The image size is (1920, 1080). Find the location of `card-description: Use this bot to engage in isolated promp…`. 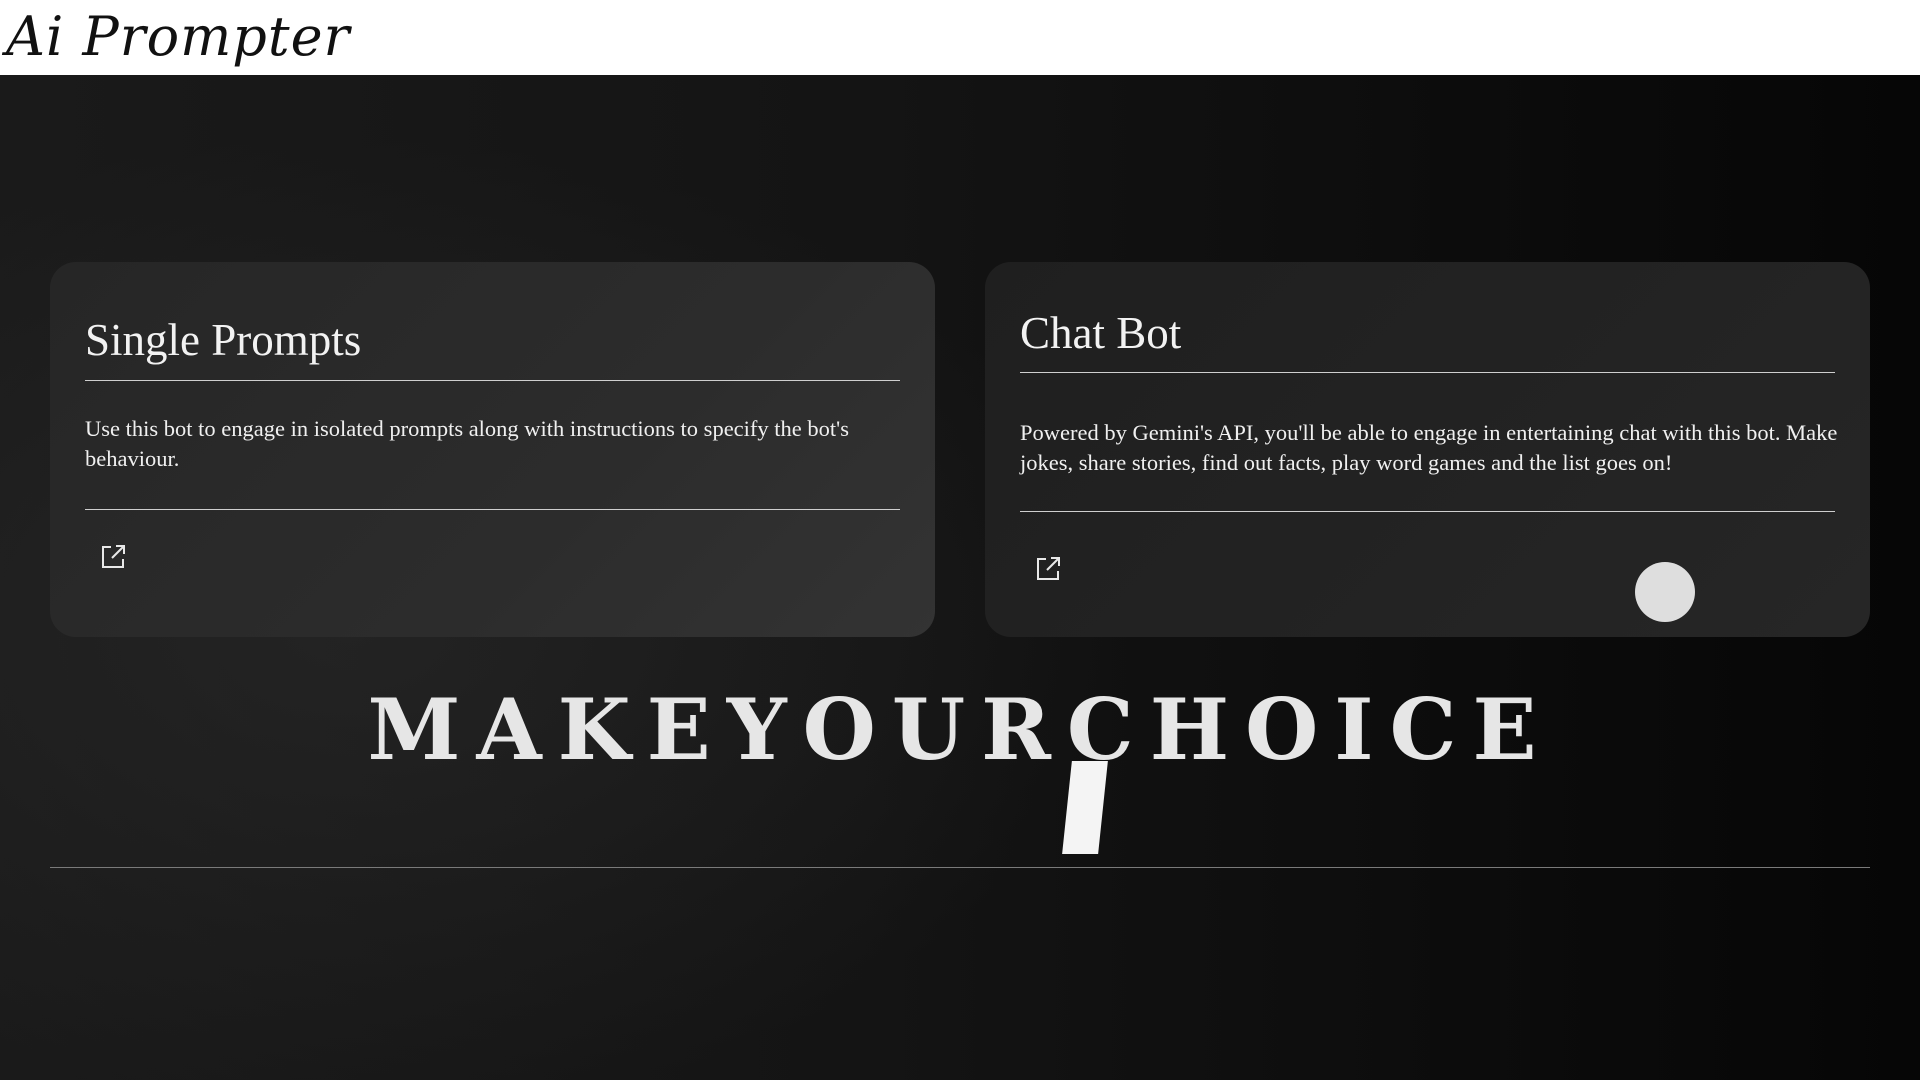

card-description: Use this bot to engage in isolated promp… is located at coordinates (467, 443).